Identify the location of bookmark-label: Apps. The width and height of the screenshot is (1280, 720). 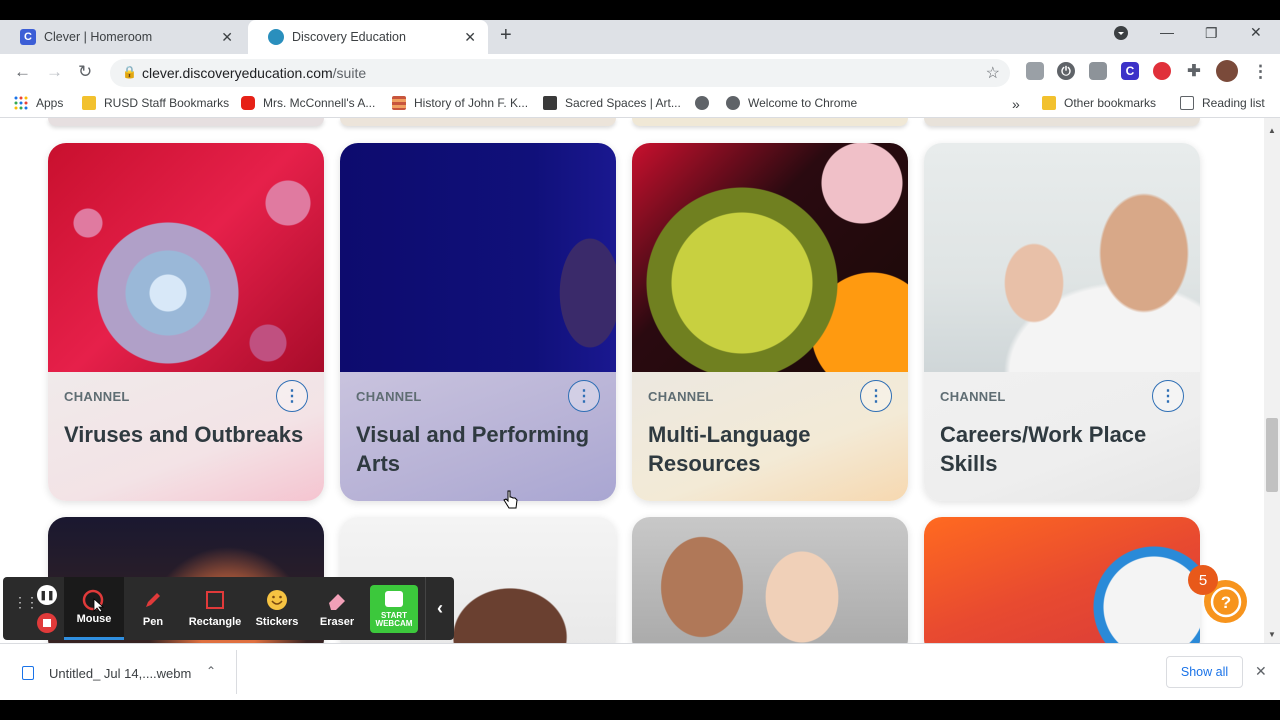
(50, 103).